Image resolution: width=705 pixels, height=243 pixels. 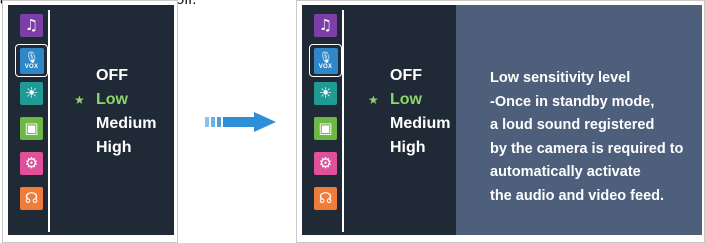 What do you see at coordinates (572, 101) in the screenshot?
I see `info-line: -Once in standby mode,` at bounding box center [572, 101].